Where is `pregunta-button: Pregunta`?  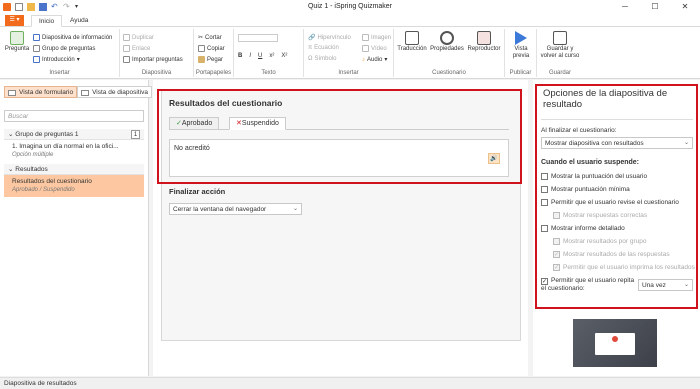 pregunta-button: Pregunta is located at coordinates (17, 42).